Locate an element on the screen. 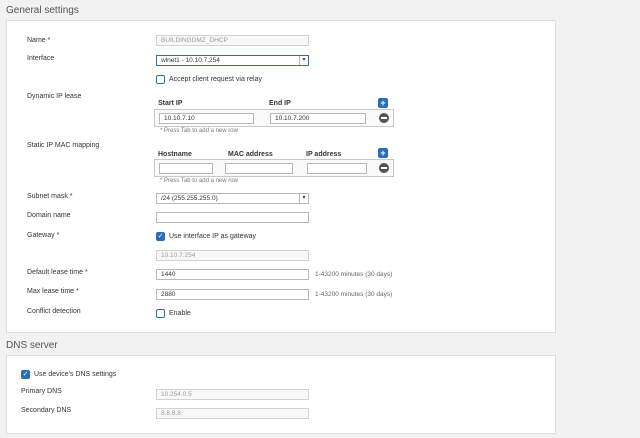 The height and width of the screenshot is (438, 640). start-ip-input: 10.10.7.10 is located at coordinates (206, 118).